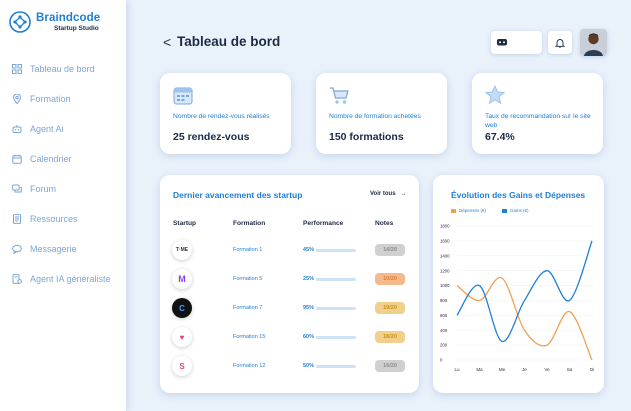  I want to click on notification-button, so click(560, 42).